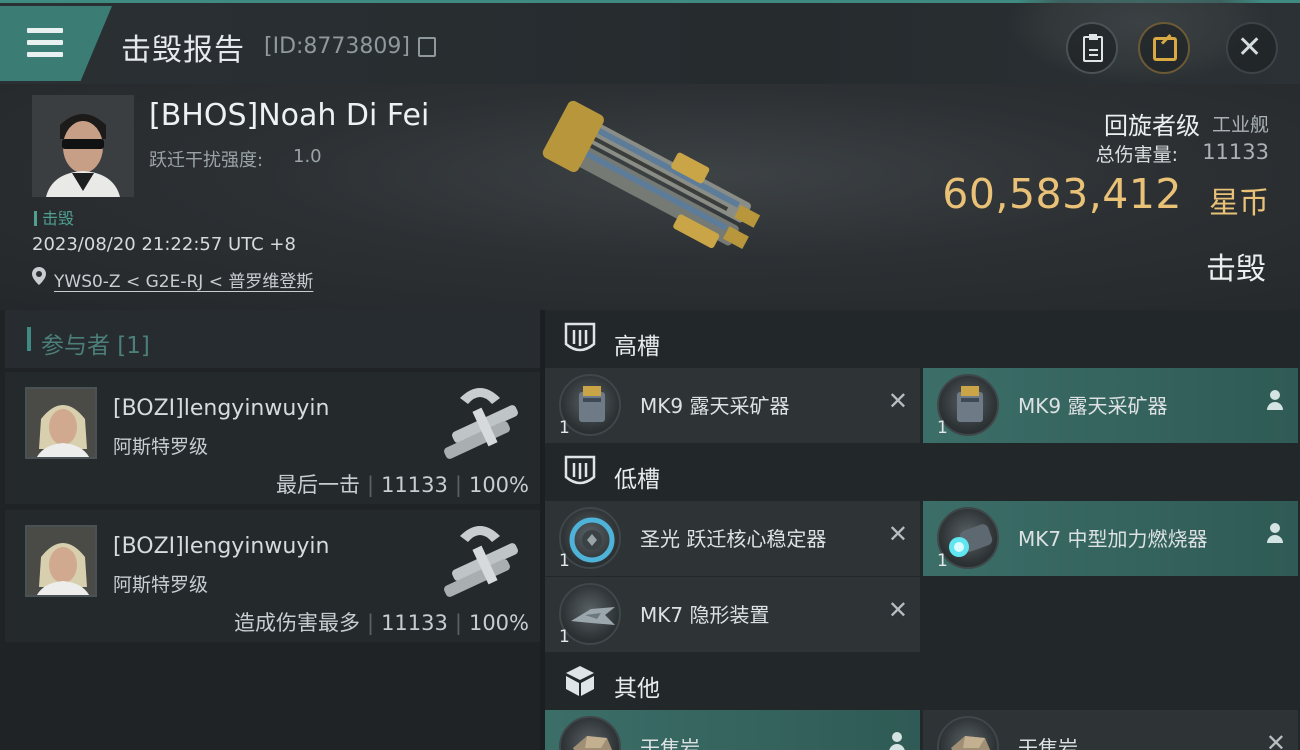 Image resolution: width=1300 pixels, height=750 pixels. I want to click on module-name: 圣光 跃迁核心稳定器, so click(733, 539).